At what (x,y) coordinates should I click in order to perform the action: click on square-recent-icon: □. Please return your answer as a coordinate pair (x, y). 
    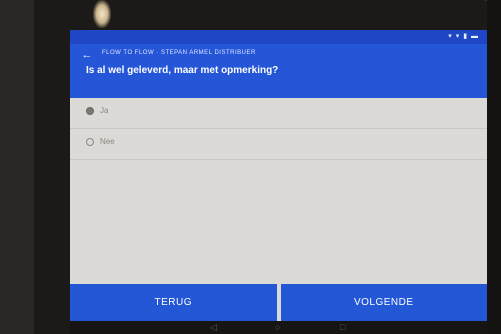
    Looking at the image, I should click on (342, 327).